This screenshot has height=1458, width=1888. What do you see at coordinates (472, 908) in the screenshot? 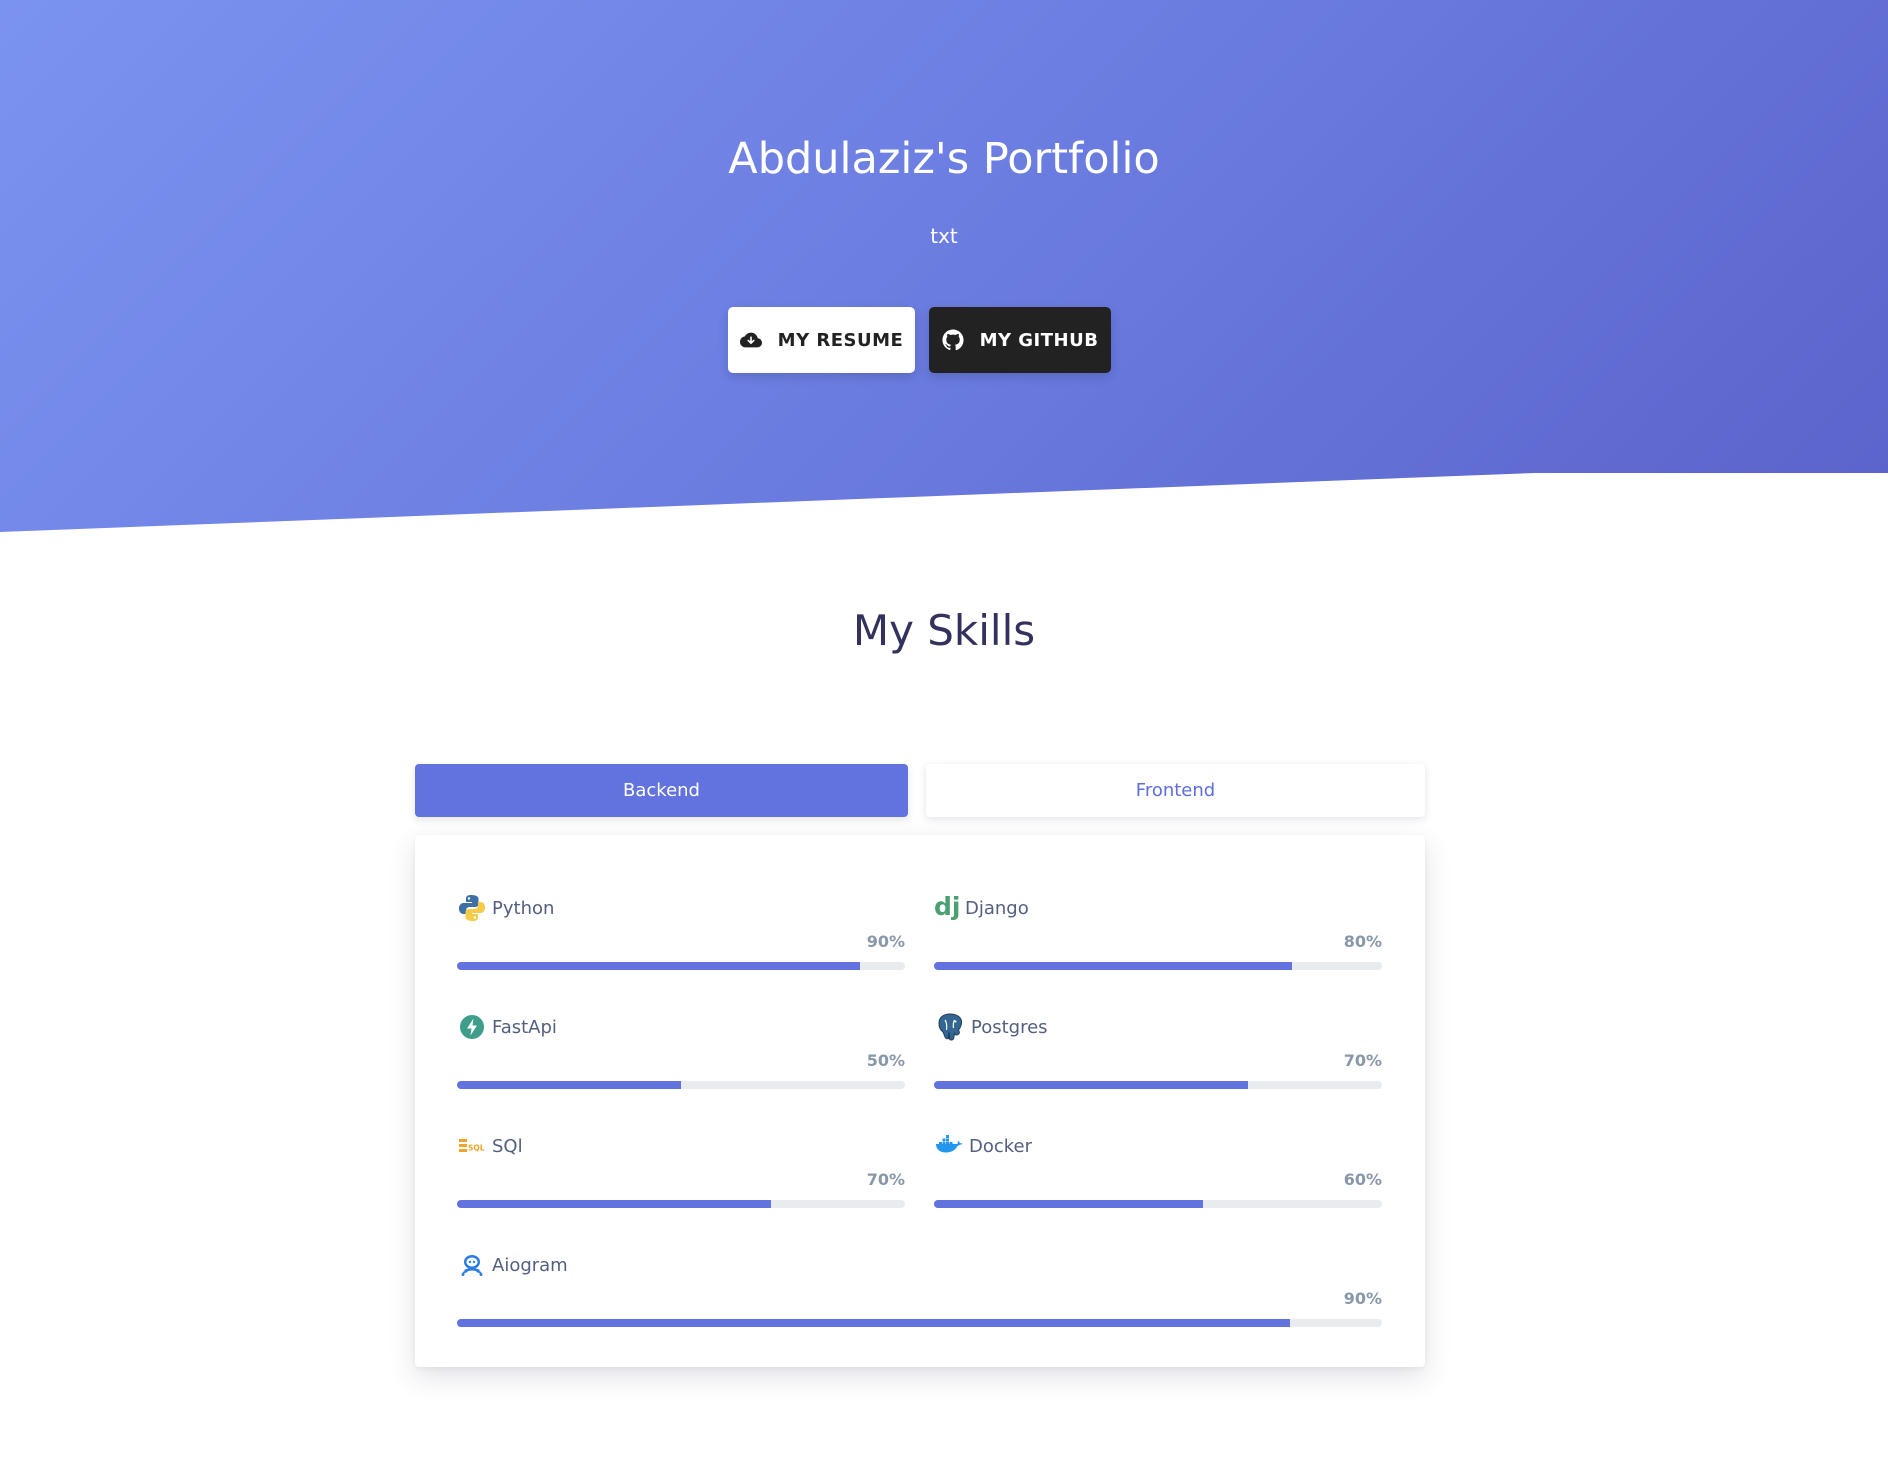
I see `python-icon` at bounding box center [472, 908].